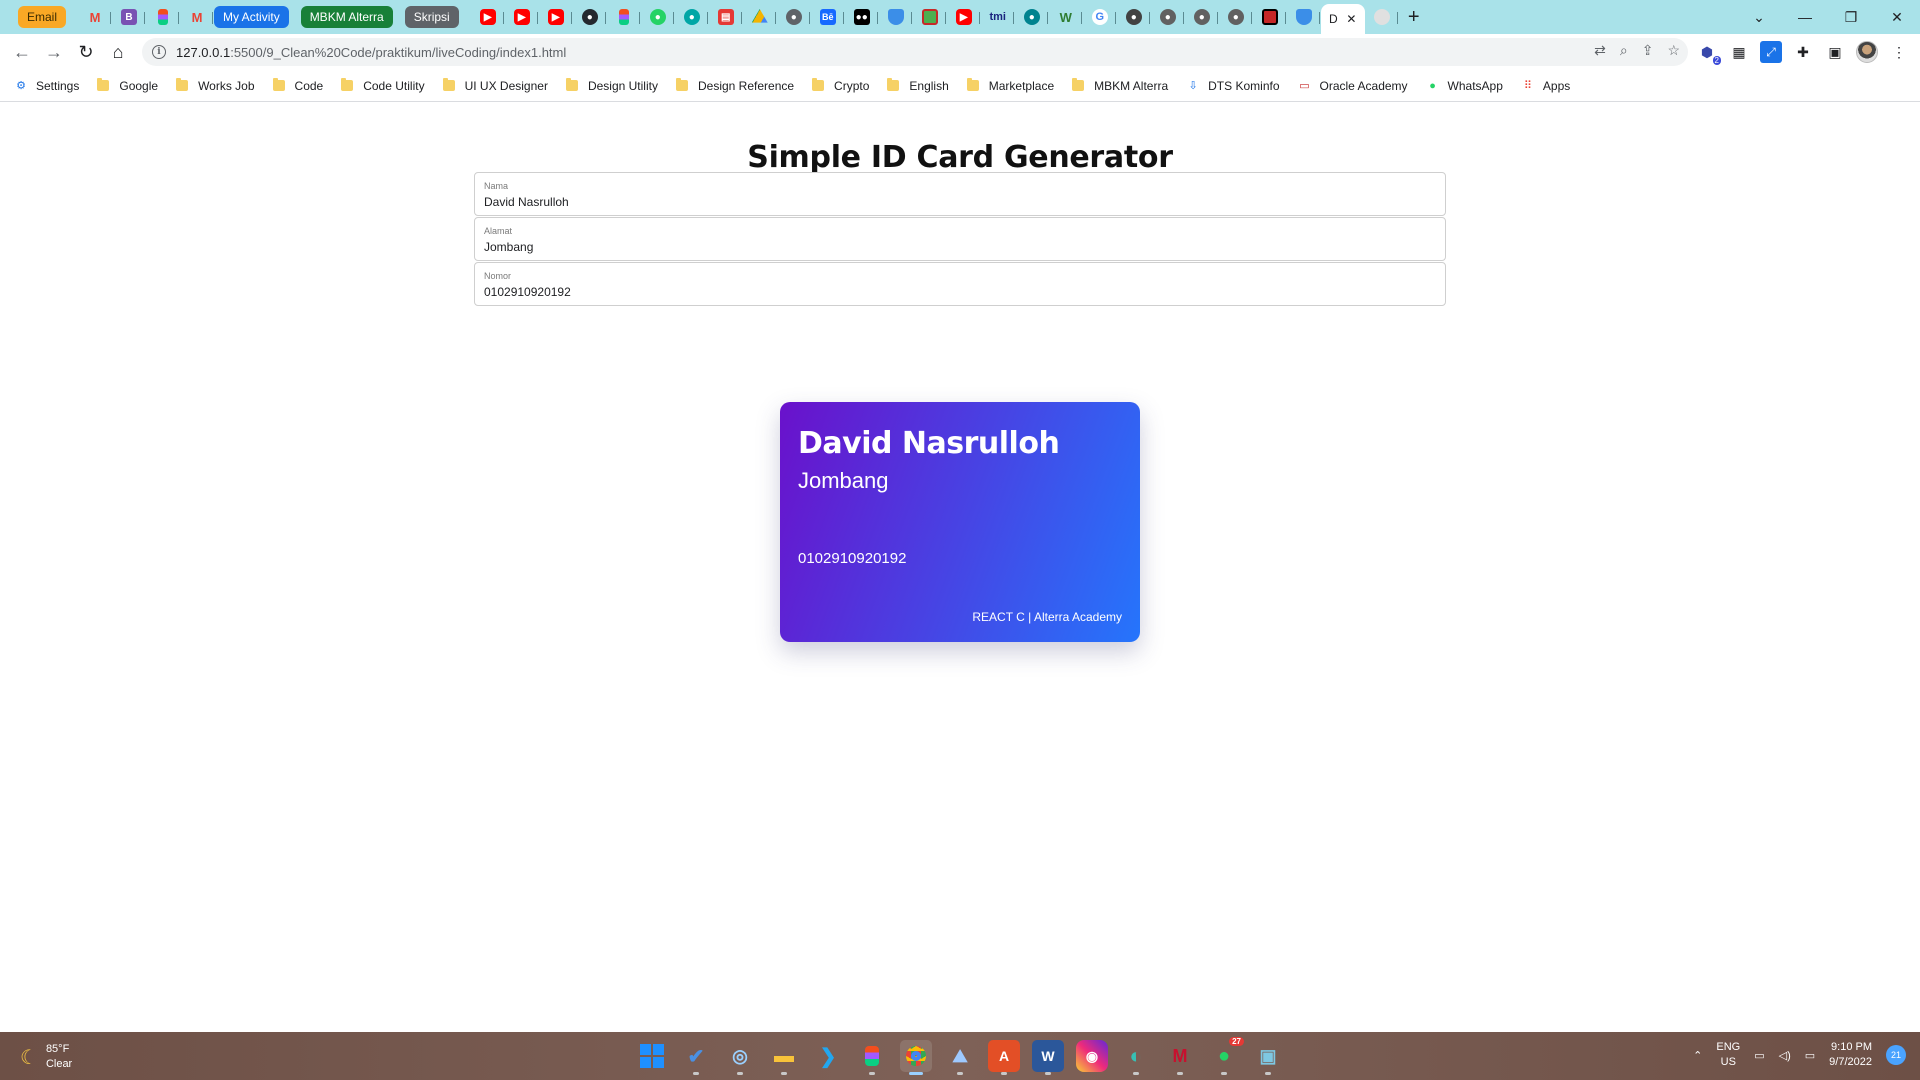 This screenshot has height=1080, width=1920. I want to click on bookmark-whatsapp: ● WhatsApp, so click(1464, 86).